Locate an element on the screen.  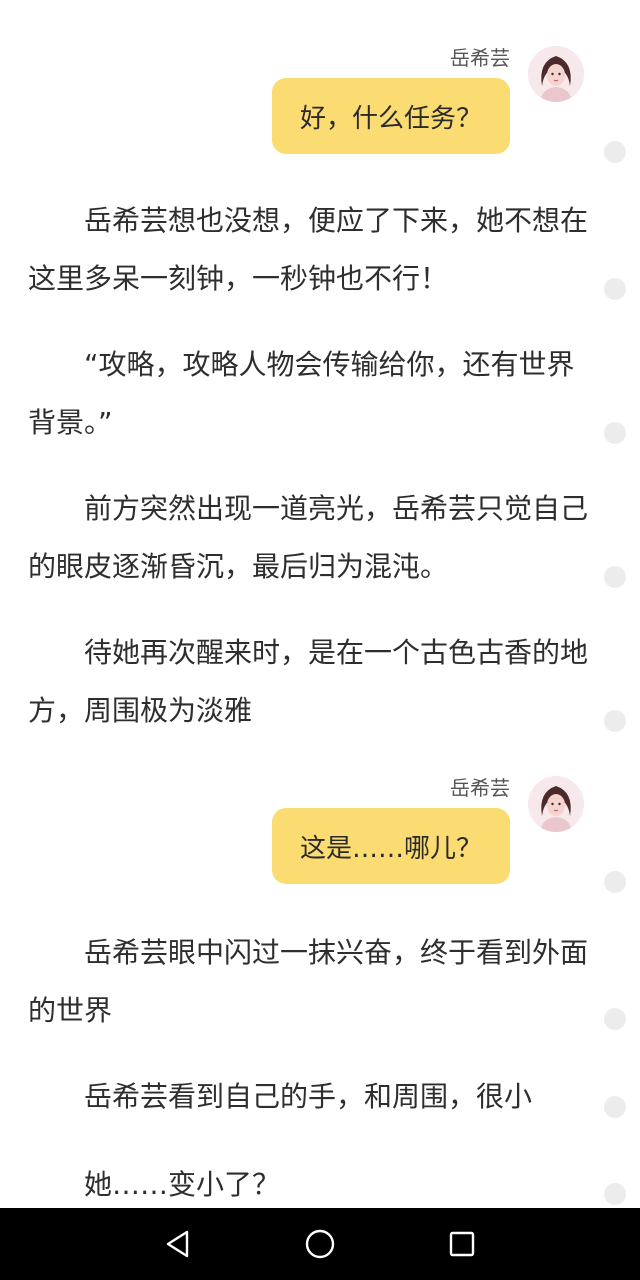
system-navigation-bar is located at coordinates (320, 1244).